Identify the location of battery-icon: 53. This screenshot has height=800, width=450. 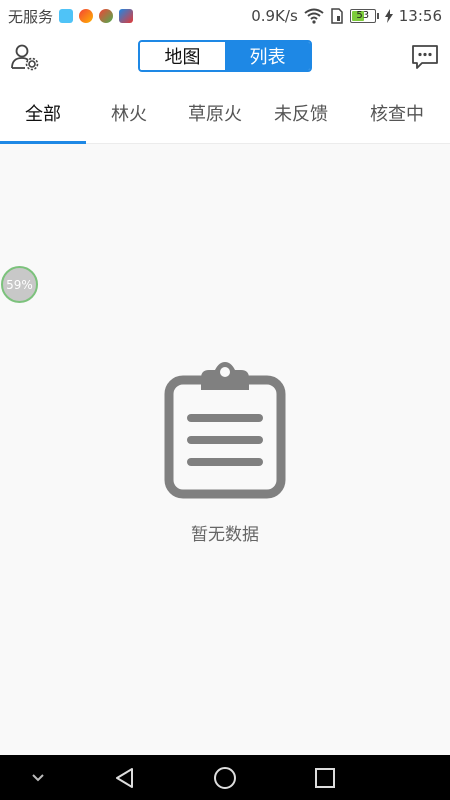
(364, 16).